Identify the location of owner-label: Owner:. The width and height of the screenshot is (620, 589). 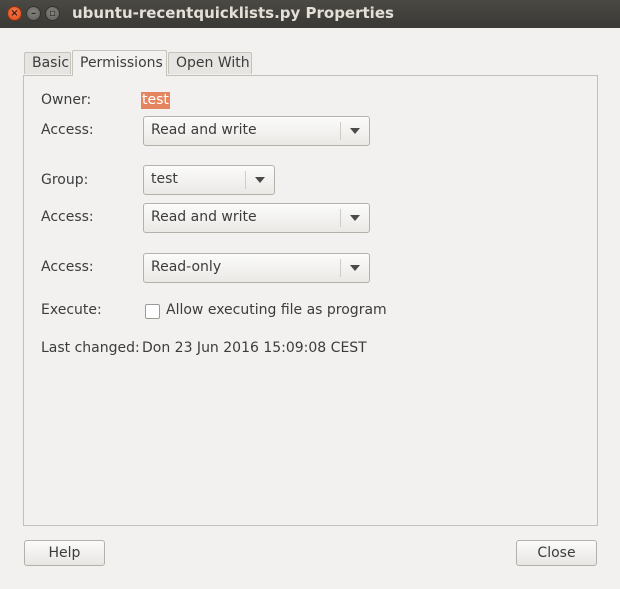
(66, 100).